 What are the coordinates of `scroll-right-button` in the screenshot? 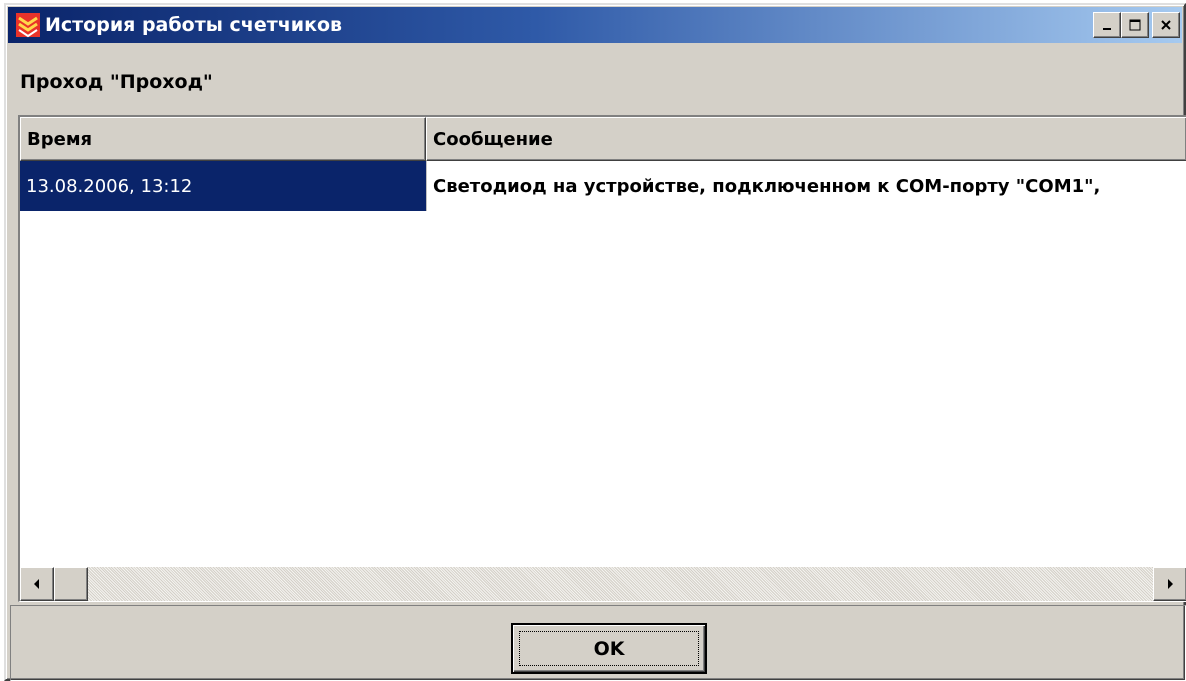 It's located at (1169, 584).